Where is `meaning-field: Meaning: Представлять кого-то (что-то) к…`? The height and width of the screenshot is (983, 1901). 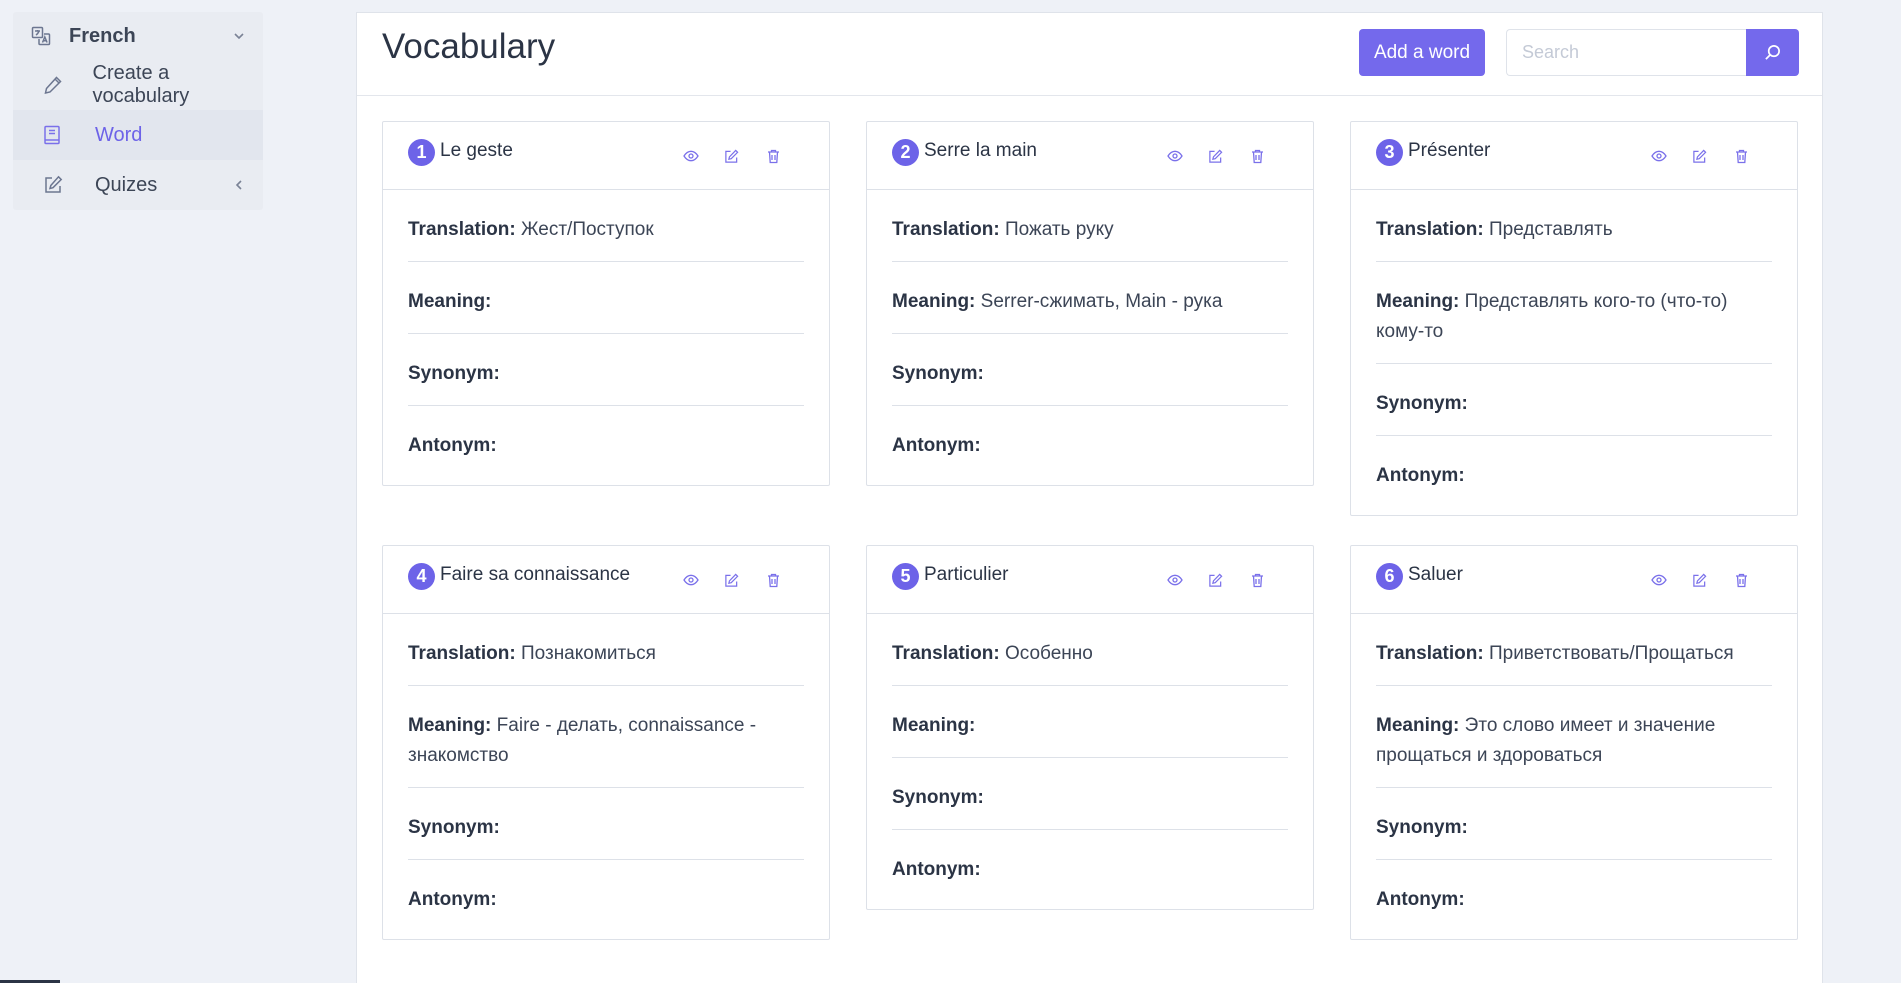 meaning-field: Meaning: Представлять кого-то (что-то) к… is located at coordinates (1574, 313).